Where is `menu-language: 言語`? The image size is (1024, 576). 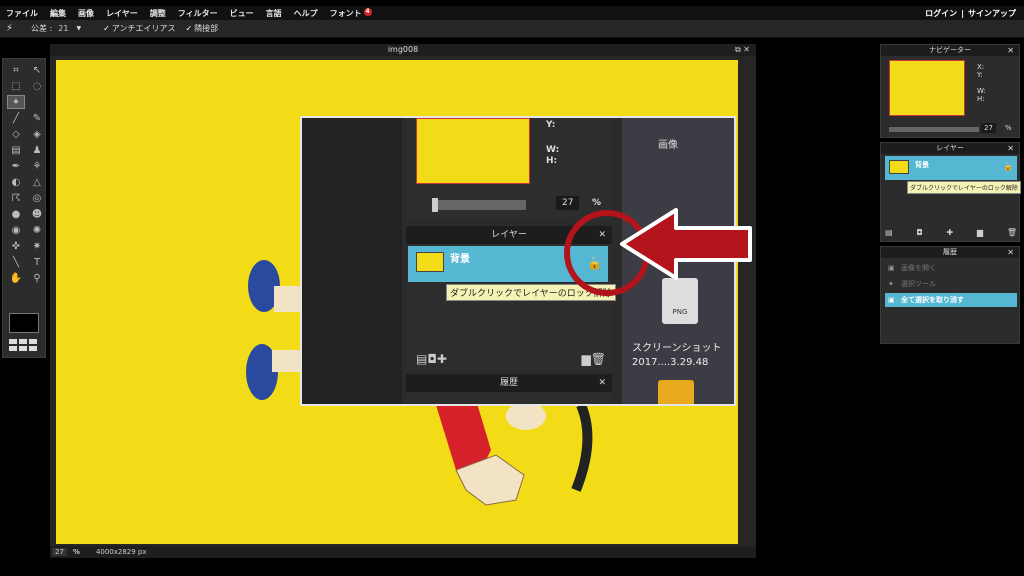
menu-language: 言語 is located at coordinates (274, 13).